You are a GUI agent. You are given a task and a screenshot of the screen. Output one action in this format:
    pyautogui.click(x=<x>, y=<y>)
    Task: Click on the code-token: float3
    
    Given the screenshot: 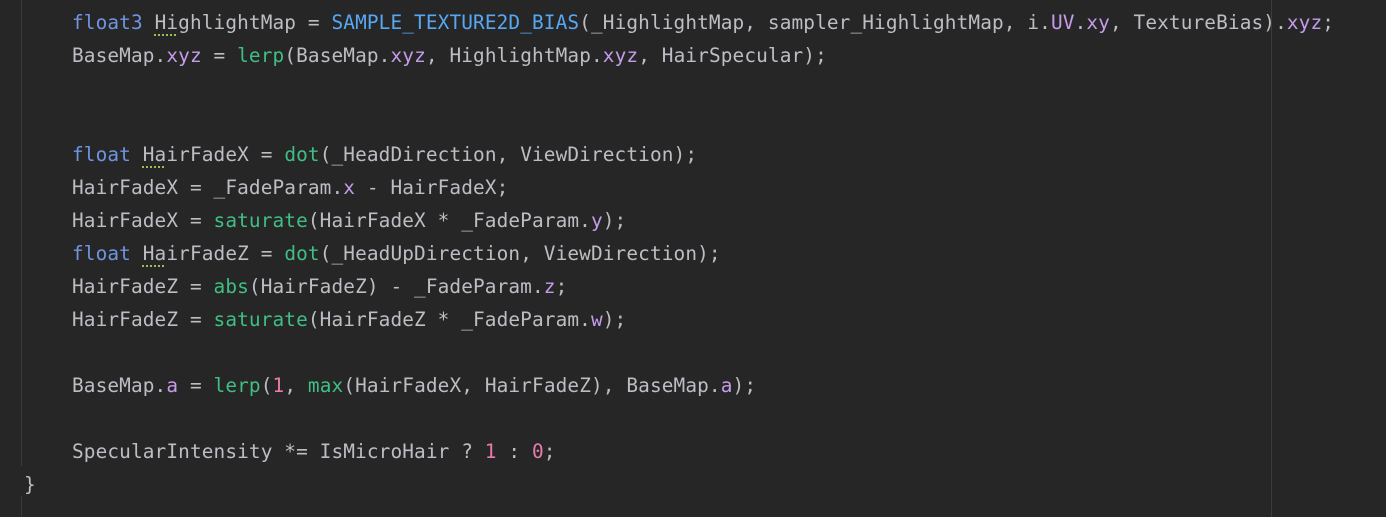 What is the action you would take?
    pyautogui.click(x=113, y=22)
    